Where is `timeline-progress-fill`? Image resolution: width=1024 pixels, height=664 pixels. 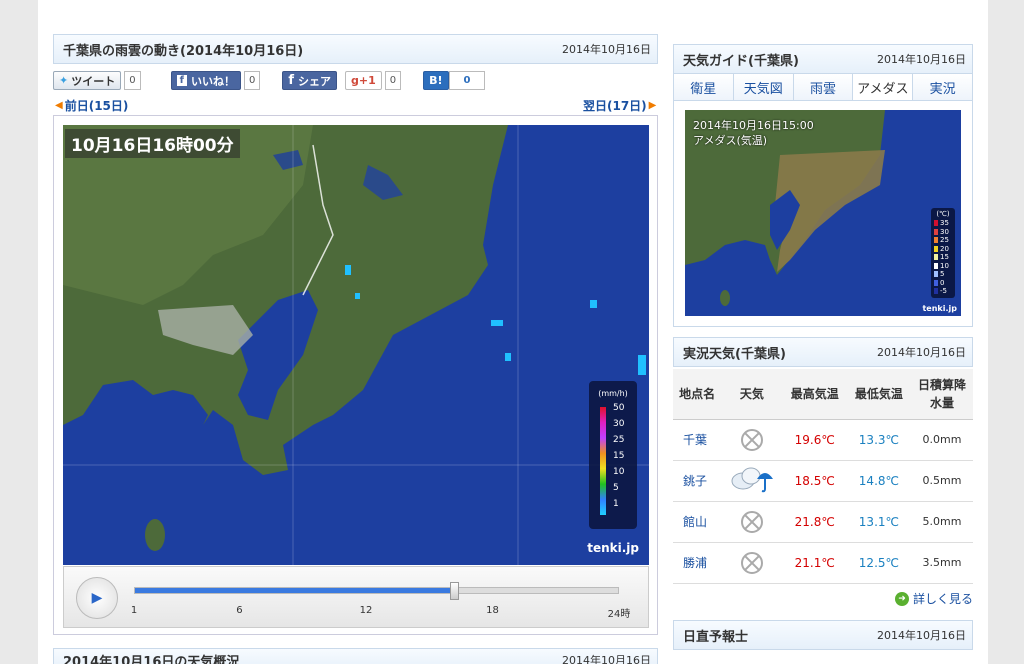 timeline-progress-fill is located at coordinates (294, 590).